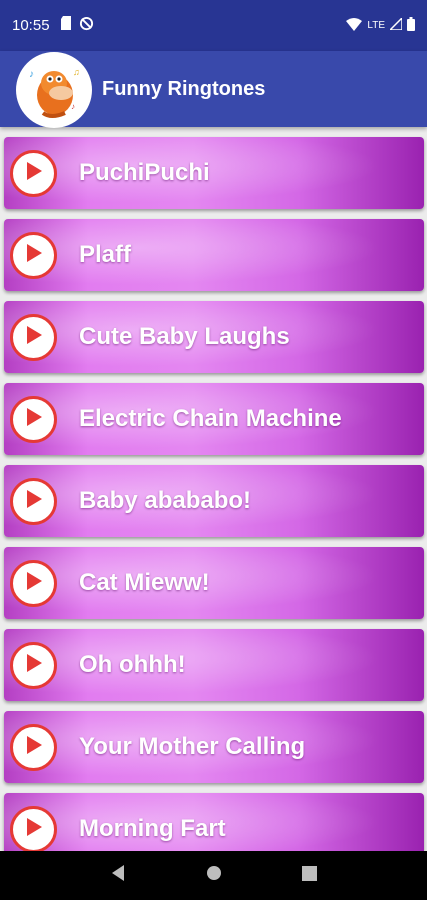 This screenshot has height=900, width=427. Describe the element at coordinates (31, 25) in the screenshot. I see `status-time: 10:55` at that location.